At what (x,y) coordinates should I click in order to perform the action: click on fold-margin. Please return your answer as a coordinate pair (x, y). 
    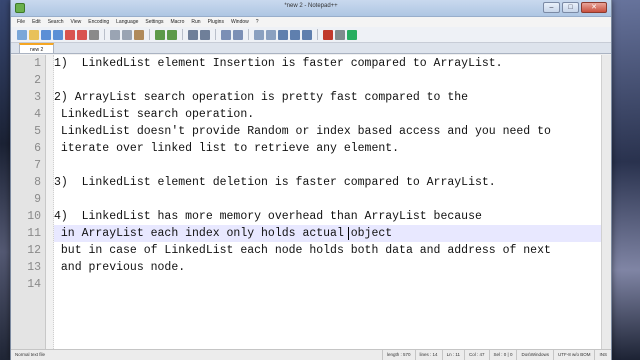
    Looking at the image, I should click on (50, 202).